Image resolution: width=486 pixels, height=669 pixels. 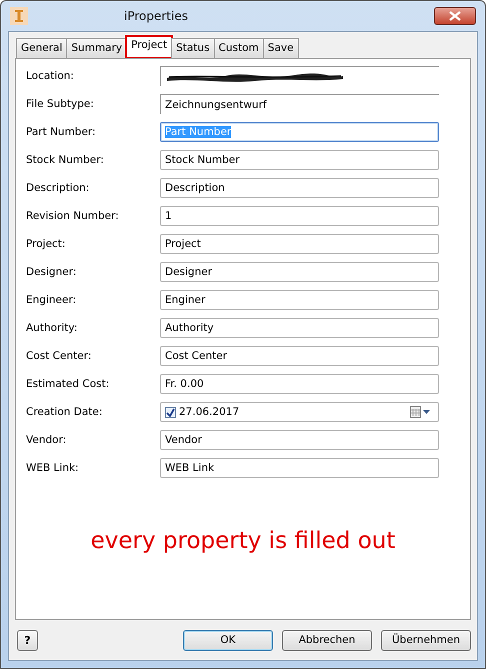 I want to click on field-label: Estimated Cost:, so click(x=68, y=384).